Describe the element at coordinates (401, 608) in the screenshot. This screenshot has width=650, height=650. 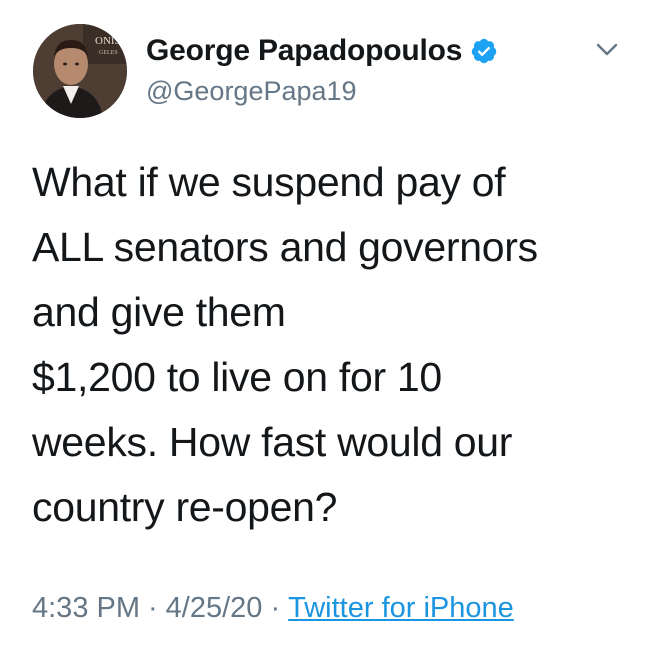
I see `tweet-source-link: Twitter for iPhone` at that location.